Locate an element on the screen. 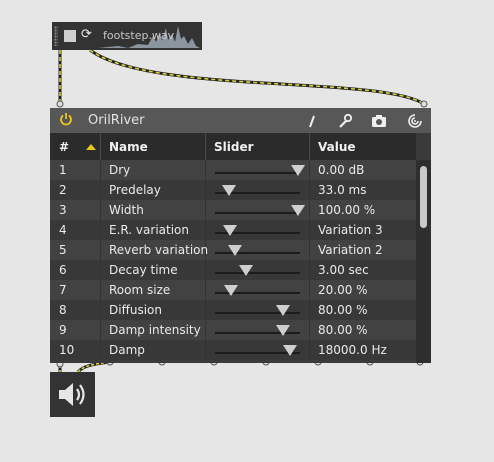 Image resolution: width=494 pixels, height=462 pixels. drag-handle-icon is located at coordinates (56, 36).